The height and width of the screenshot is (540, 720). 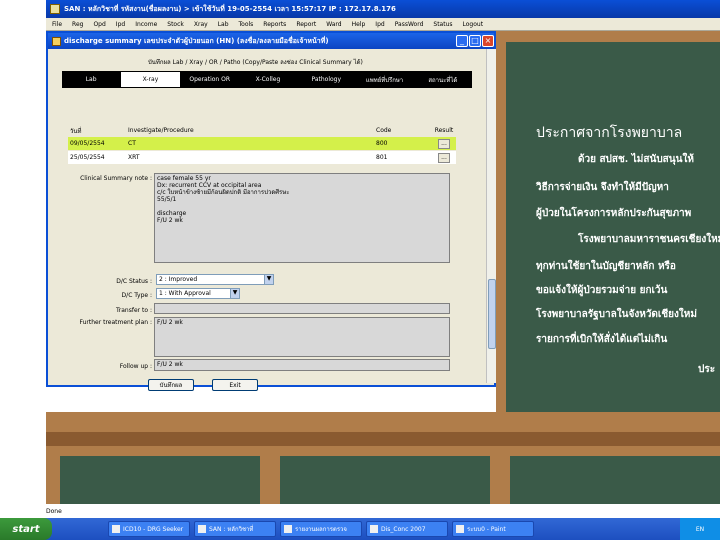 What do you see at coordinates (198, 293) in the screenshot?
I see `dc-type-select: 1 : With Approval ▼` at bounding box center [198, 293].